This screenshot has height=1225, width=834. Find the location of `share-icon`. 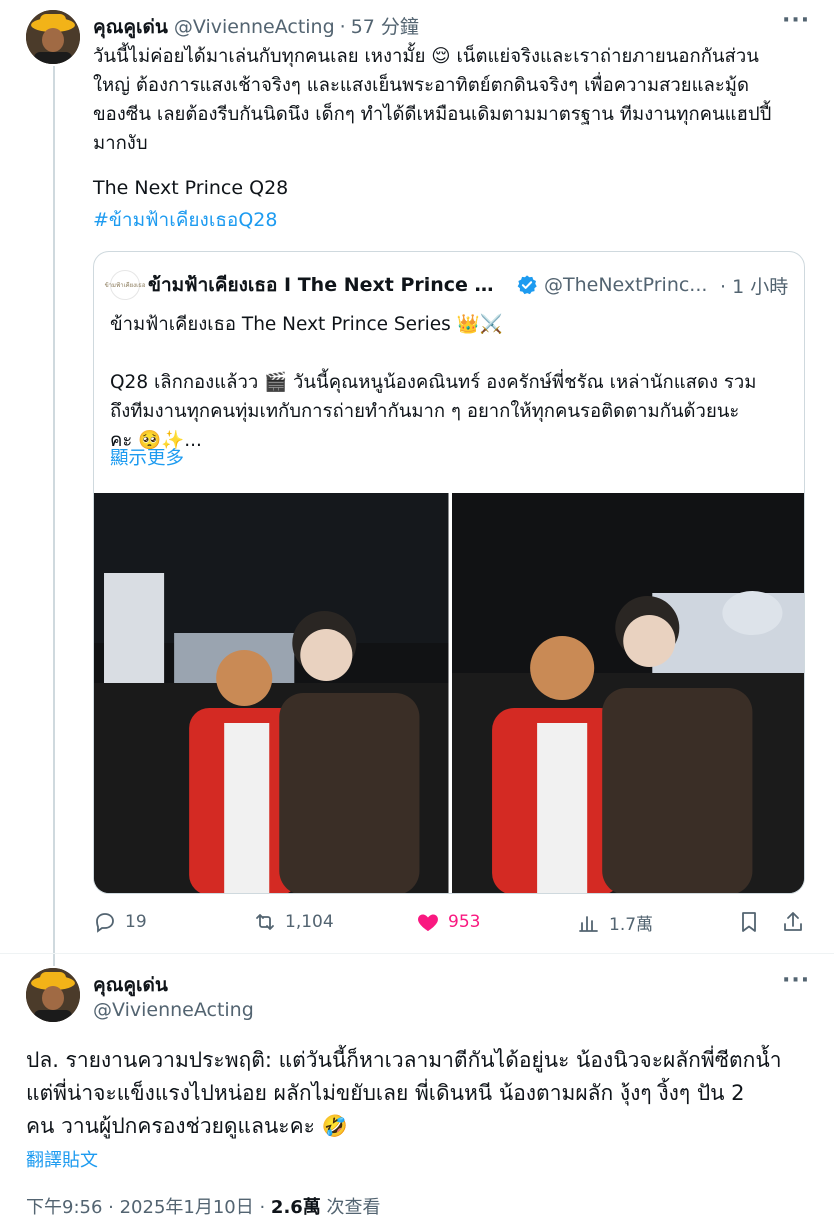

share-icon is located at coordinates (793, 921).